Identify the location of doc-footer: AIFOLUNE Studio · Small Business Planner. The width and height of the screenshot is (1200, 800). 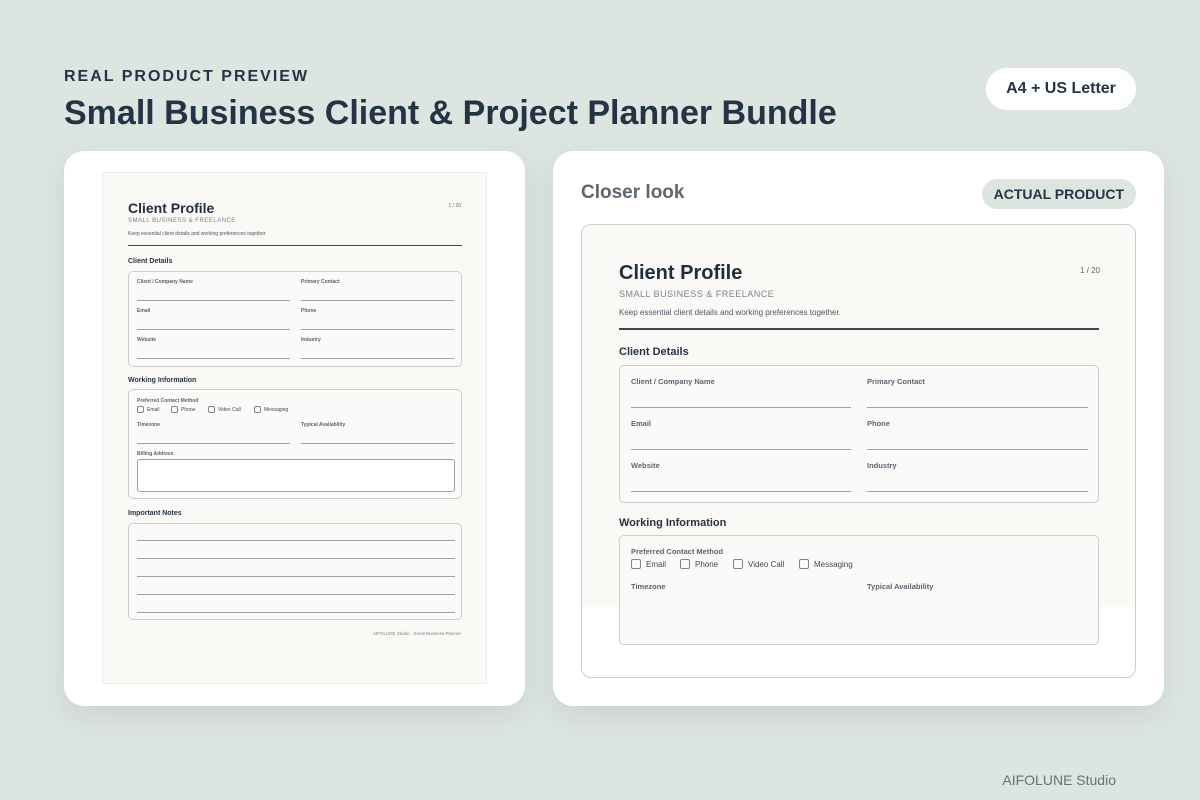
(416, 633).